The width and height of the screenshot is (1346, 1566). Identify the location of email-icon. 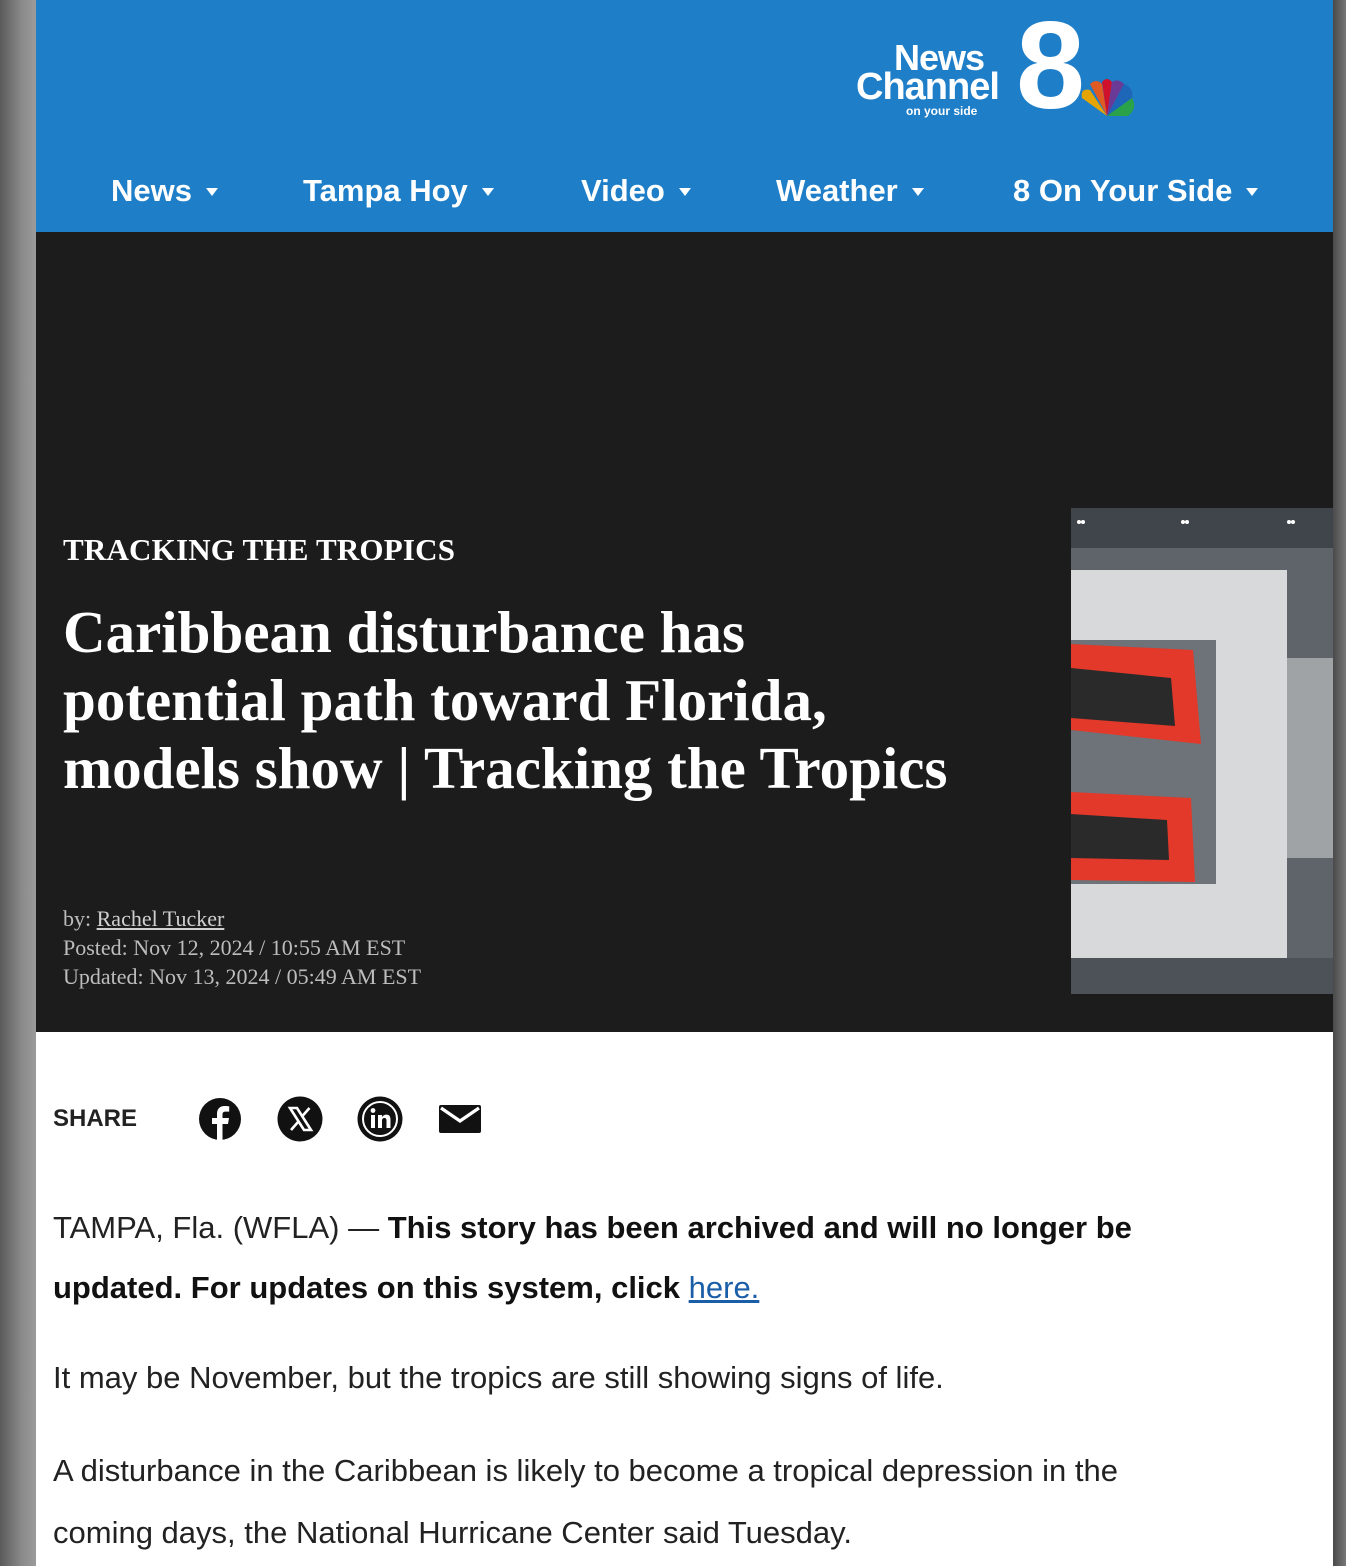
(460, 1119).